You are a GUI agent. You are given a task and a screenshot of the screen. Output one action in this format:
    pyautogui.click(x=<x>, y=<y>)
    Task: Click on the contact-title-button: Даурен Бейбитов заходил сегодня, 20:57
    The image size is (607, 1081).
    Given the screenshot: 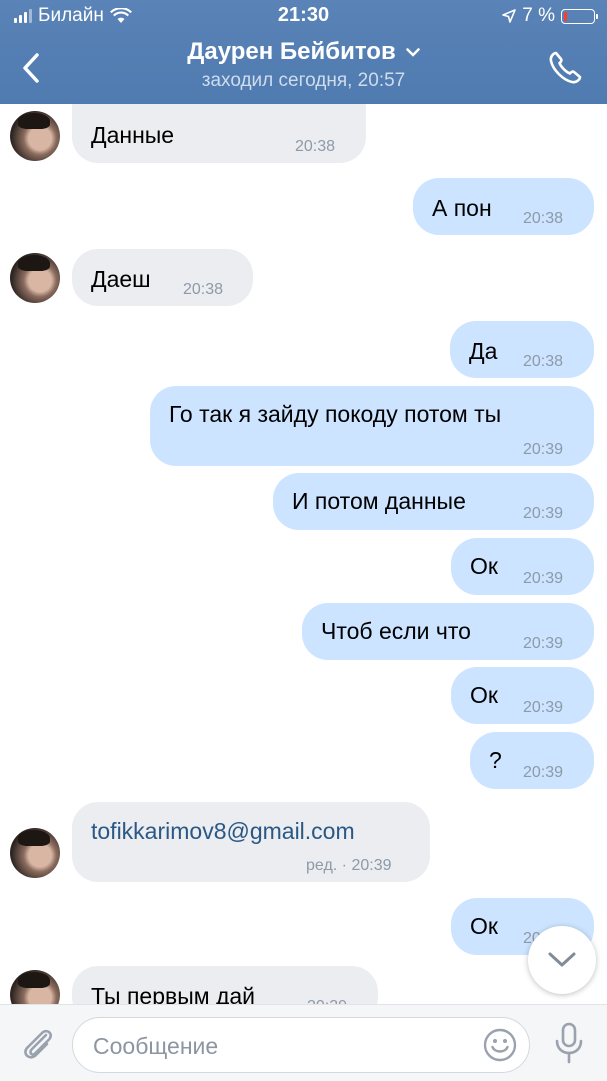 What is the action you would take?
    pyautogui.click(x=303, y=65)
    